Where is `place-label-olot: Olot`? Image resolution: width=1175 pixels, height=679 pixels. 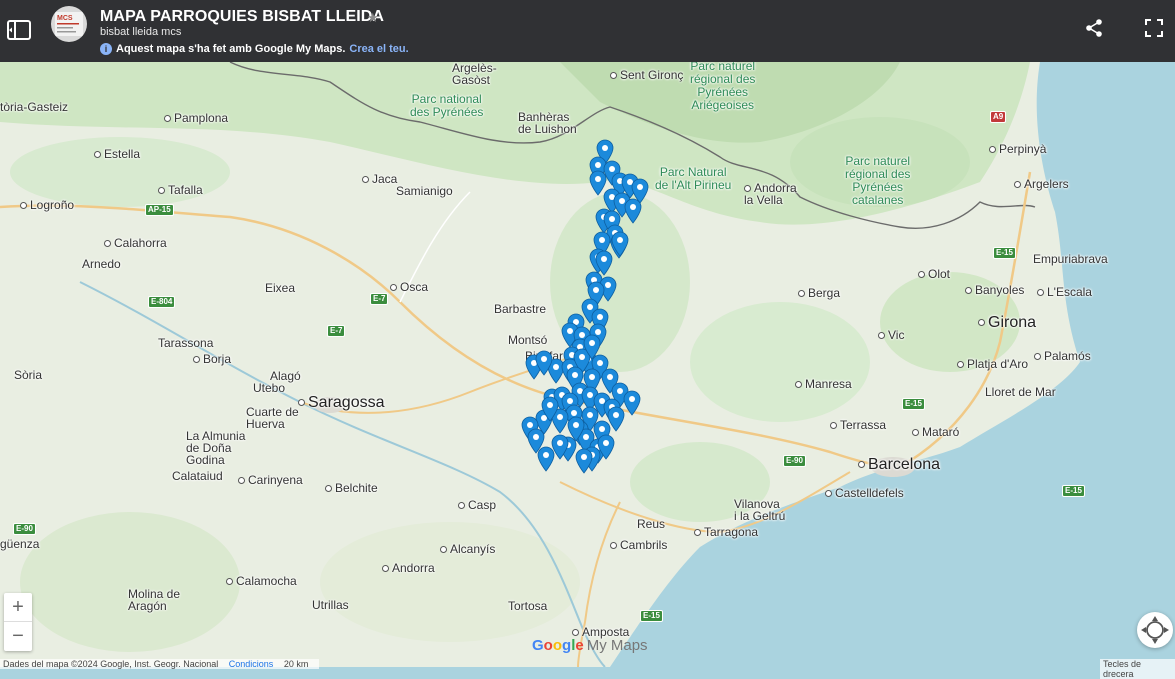
place-label-olot: Olot is located at coordinates (934, 274).